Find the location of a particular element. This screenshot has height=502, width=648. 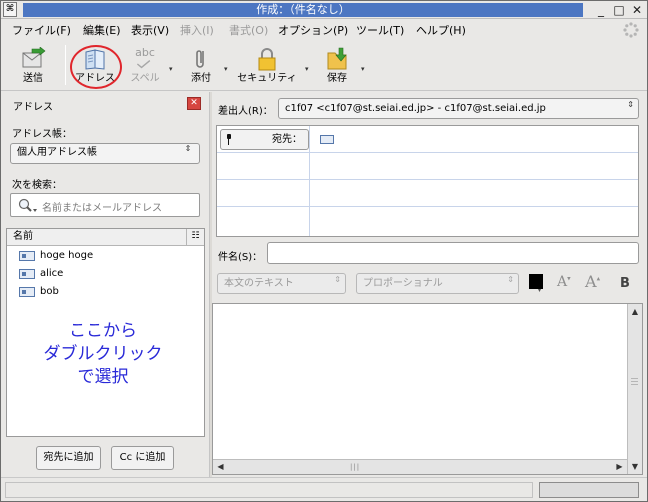

format-toolbar: 本文のテキスト ⇕ プロポーショナル ⇕ ▾ A▾ A▴ B is located at coordinates (429, 284).